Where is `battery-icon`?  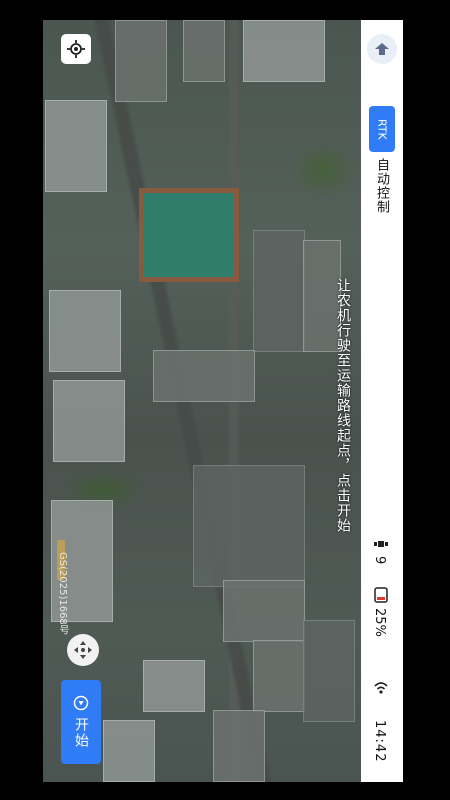
battery-icon is located at coordinates (381, 595).